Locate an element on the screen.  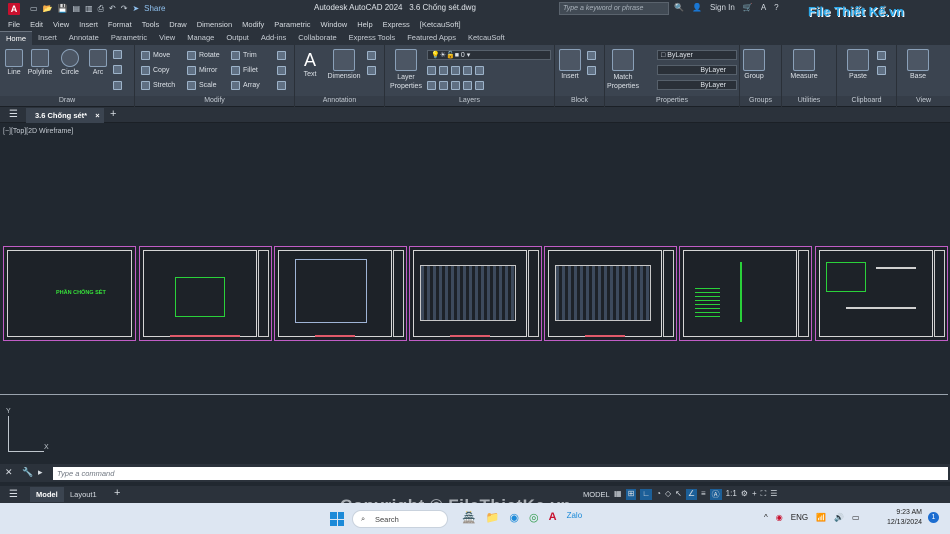
search-icon: 🔍 is located at coordinates (679, 7).